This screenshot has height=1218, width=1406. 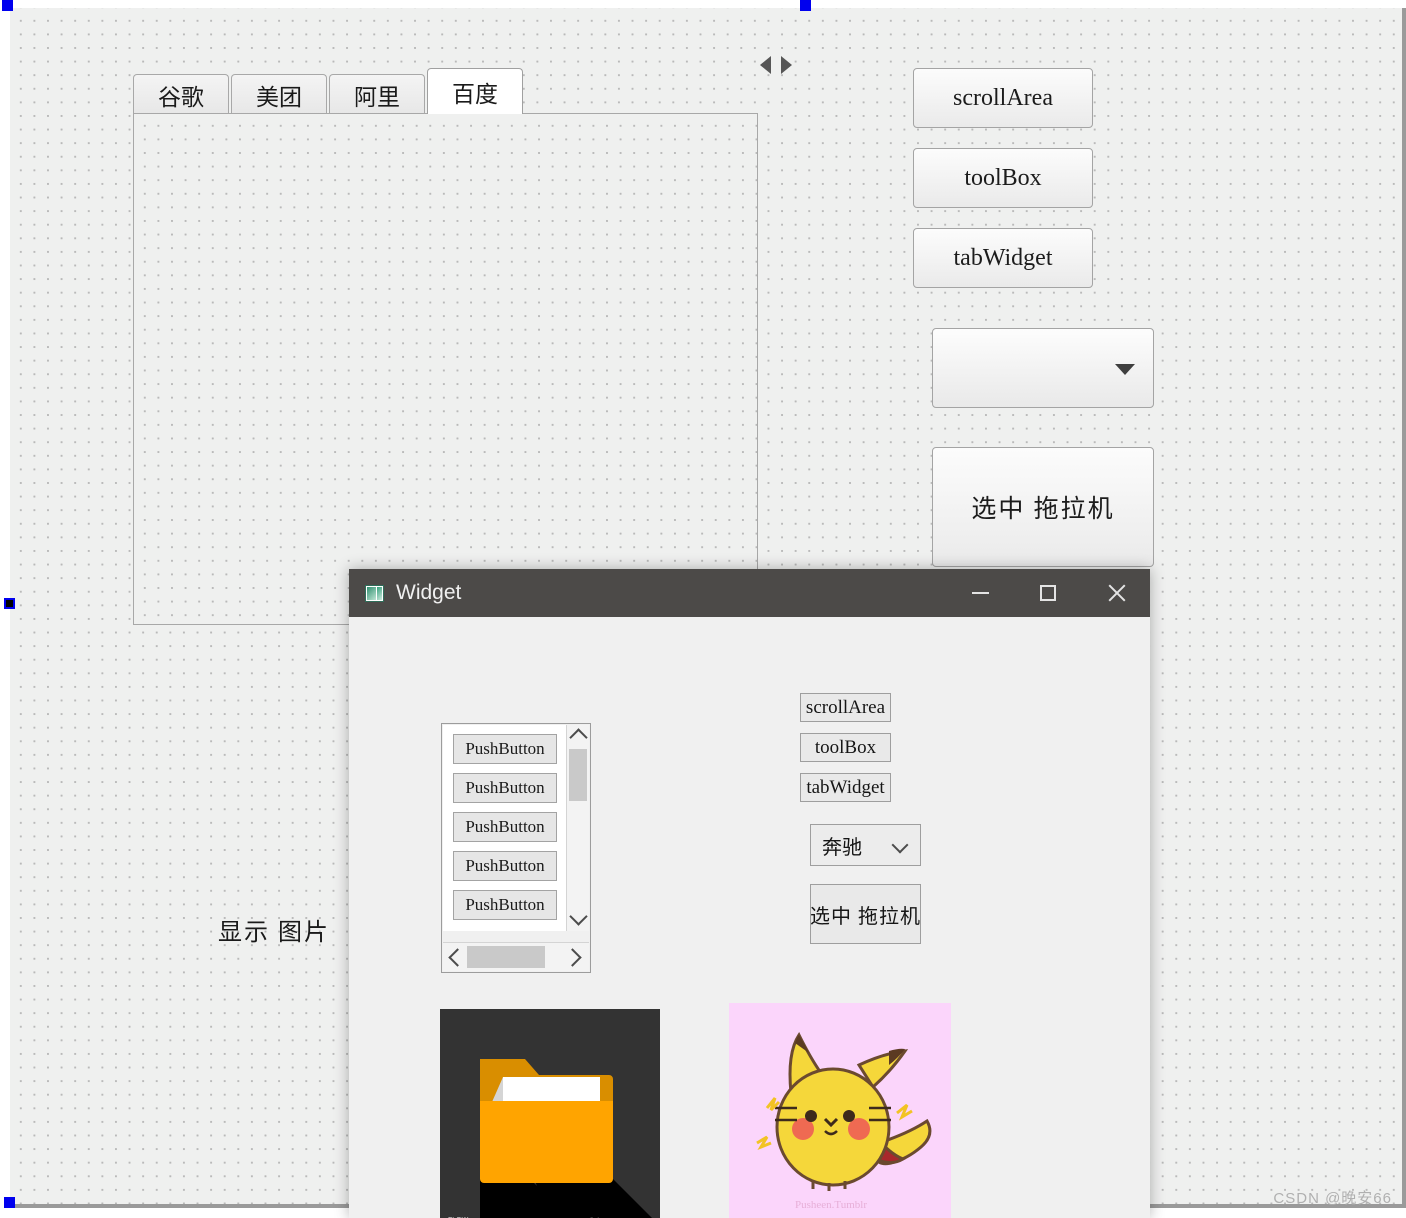 I want to click on cat-image-svg: Pusheen.Tumblr, so click(x=840, y=1110).